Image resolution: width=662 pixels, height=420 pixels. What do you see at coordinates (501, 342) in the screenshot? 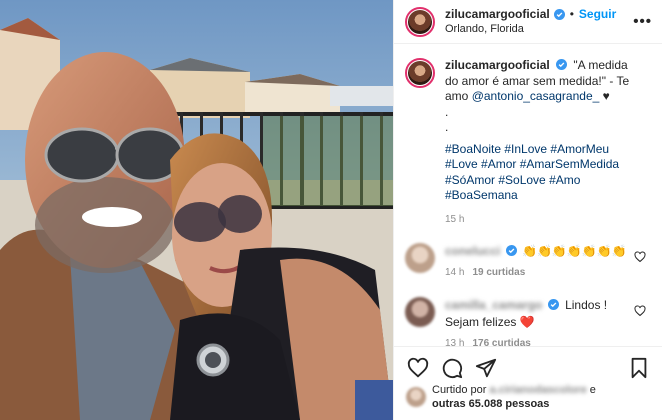
I see `comment-likes: 176 curtidas` at bounding box center [501, 342].